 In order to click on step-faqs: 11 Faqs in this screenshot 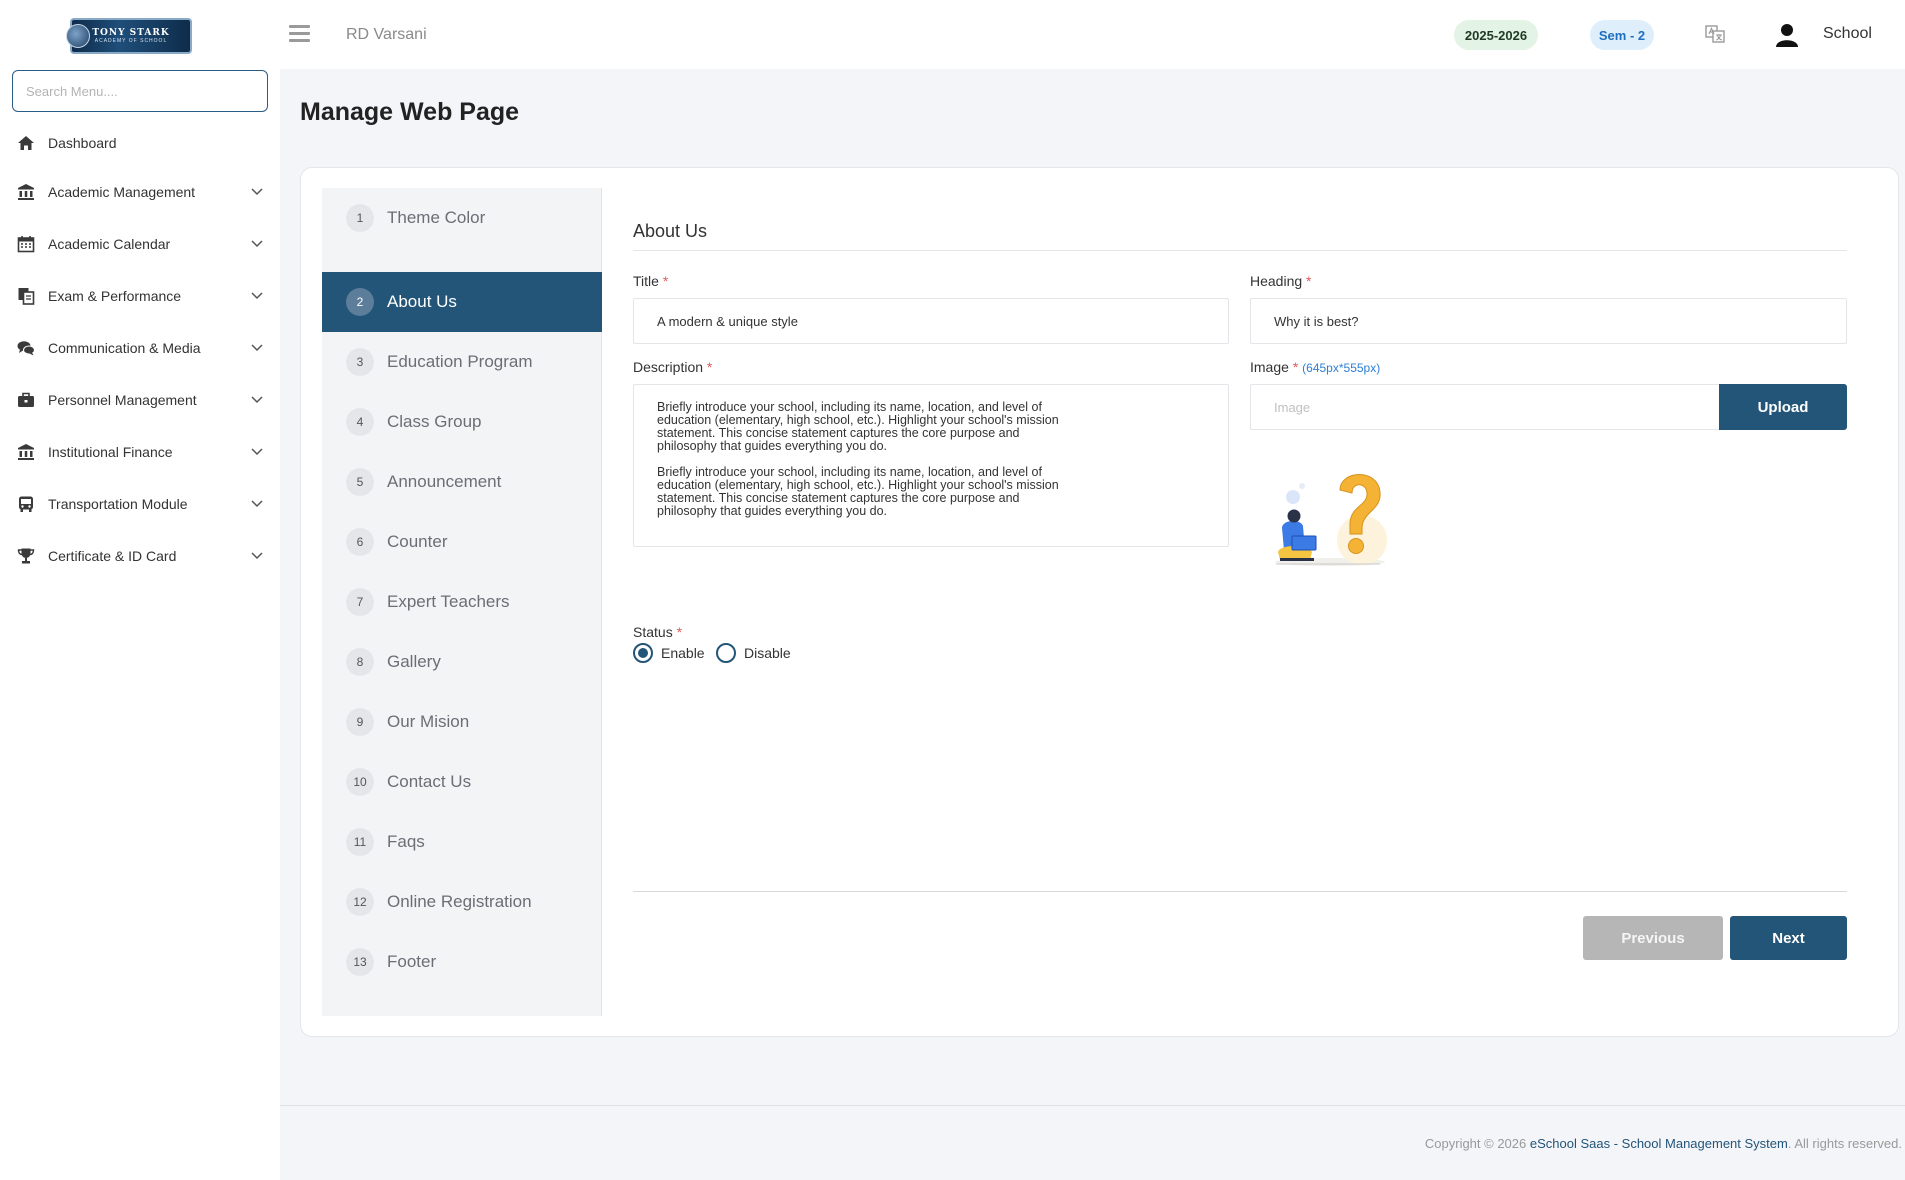, I will do `click(462, 842)`.